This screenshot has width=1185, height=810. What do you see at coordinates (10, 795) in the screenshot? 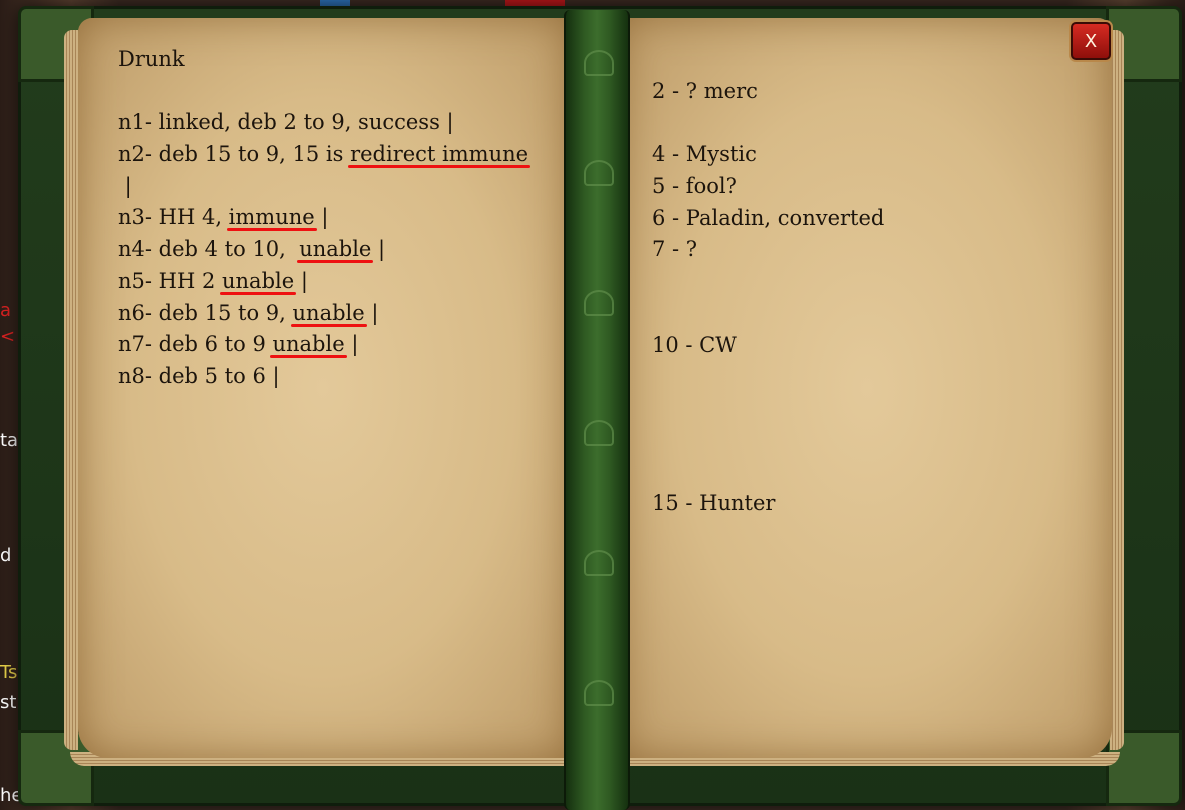
I see `side-fragment: he` at bounding box center [10, 795].